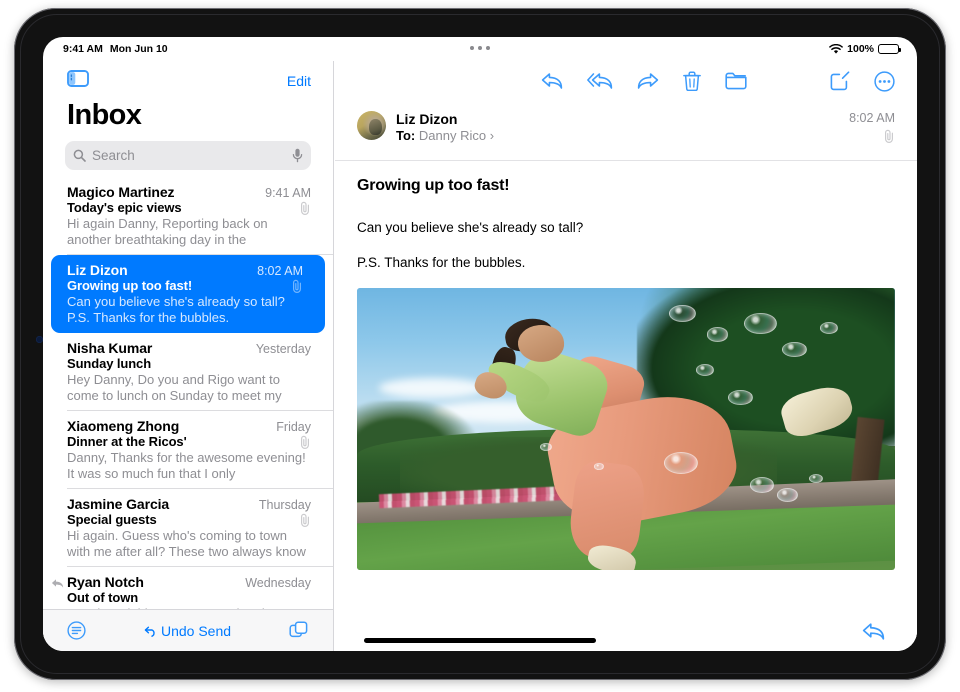  Describe the element at coordinates (648, 81) in the screenshot. I see `forward-icon` at that location.